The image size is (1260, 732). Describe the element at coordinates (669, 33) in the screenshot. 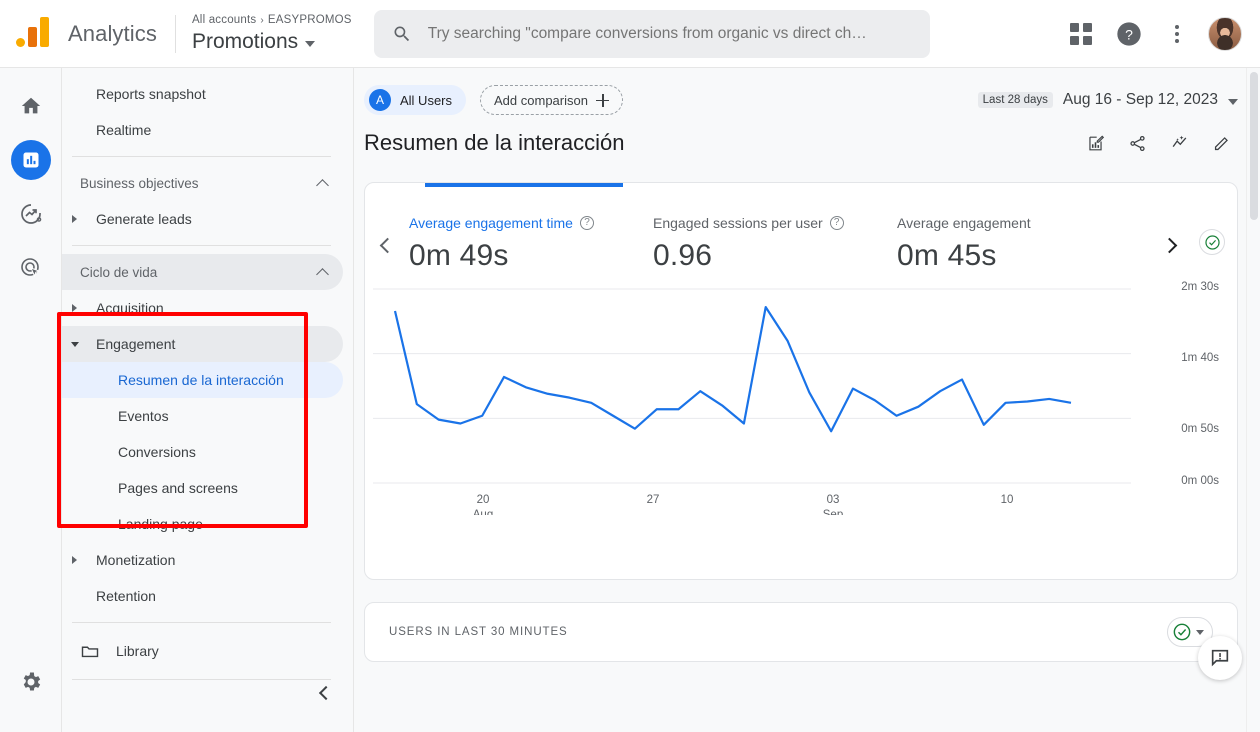

I see `search-input` at that location.